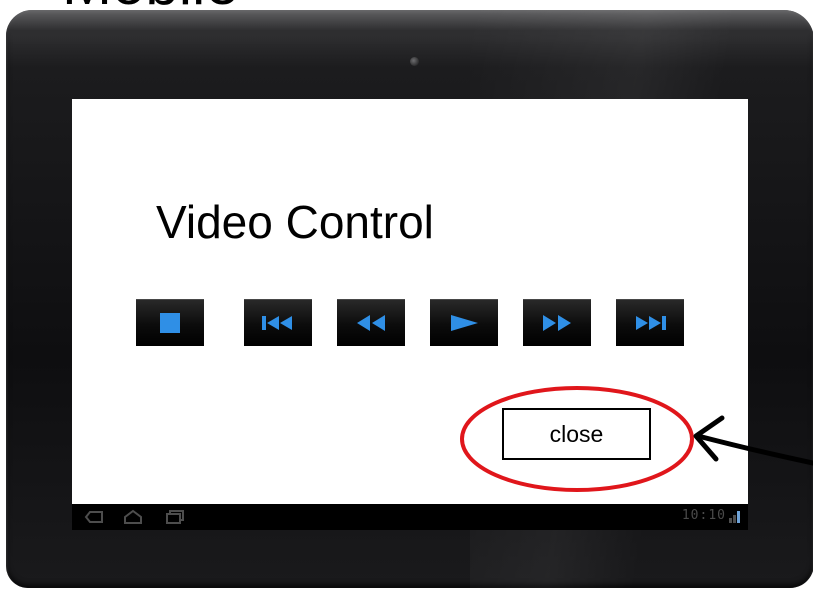  I want to click on close-button: close, so click(576, 434).